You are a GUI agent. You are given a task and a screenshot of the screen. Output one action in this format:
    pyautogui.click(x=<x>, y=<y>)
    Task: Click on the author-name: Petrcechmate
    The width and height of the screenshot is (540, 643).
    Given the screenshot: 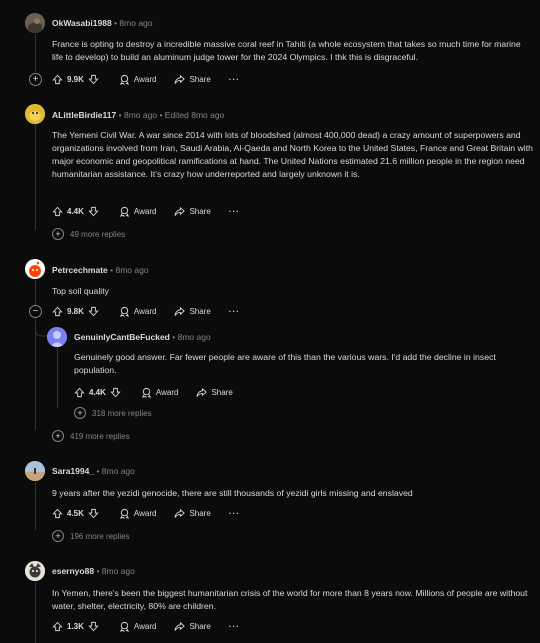 What is the action you would take?
    pyautogui.click(x=80, y=270)
    